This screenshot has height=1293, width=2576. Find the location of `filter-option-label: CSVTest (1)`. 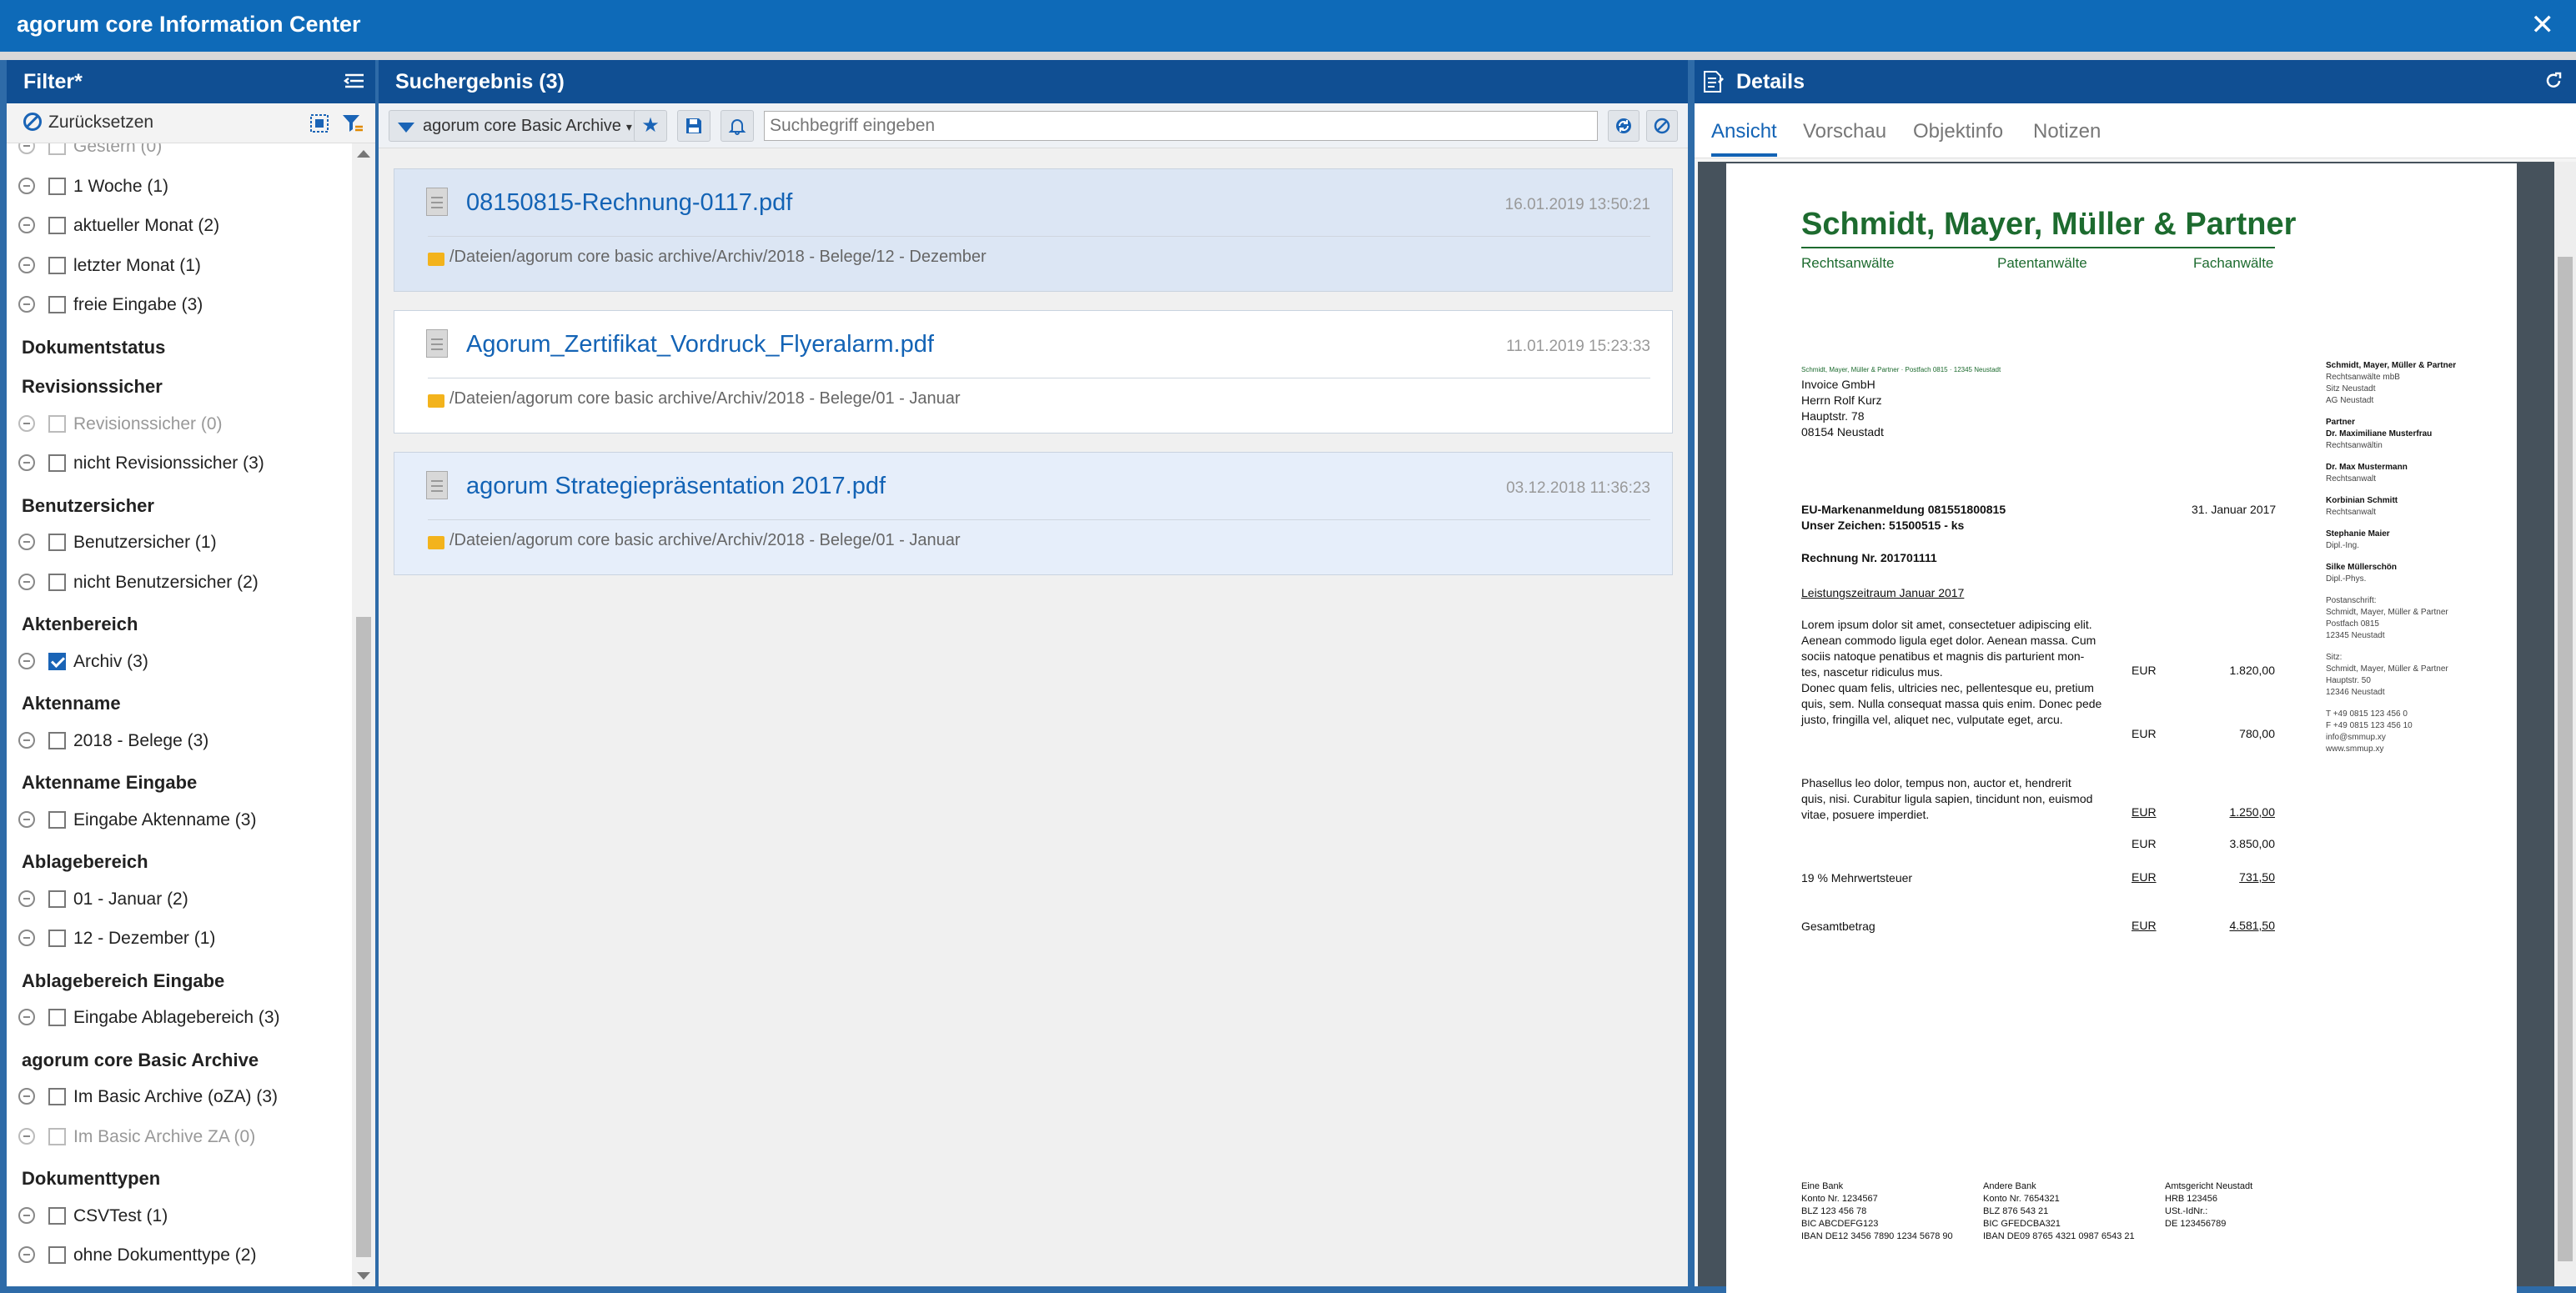

filter-option-label: CSVTest (1) is located at coordinates (120, 1215).